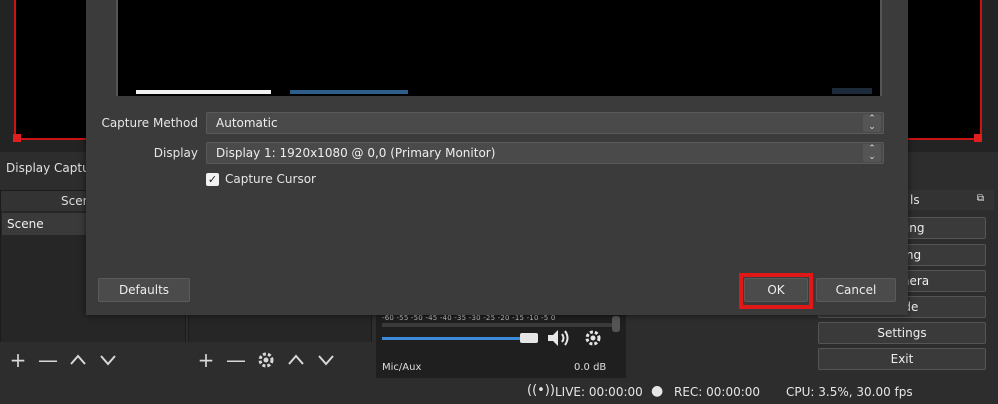 The width and height of the screenshot is (998, 404). What do you see at coordinates (590, 367) in the screenshot?
I see `mixer-level: 0.0 dB` at bounding box center [590, 367].